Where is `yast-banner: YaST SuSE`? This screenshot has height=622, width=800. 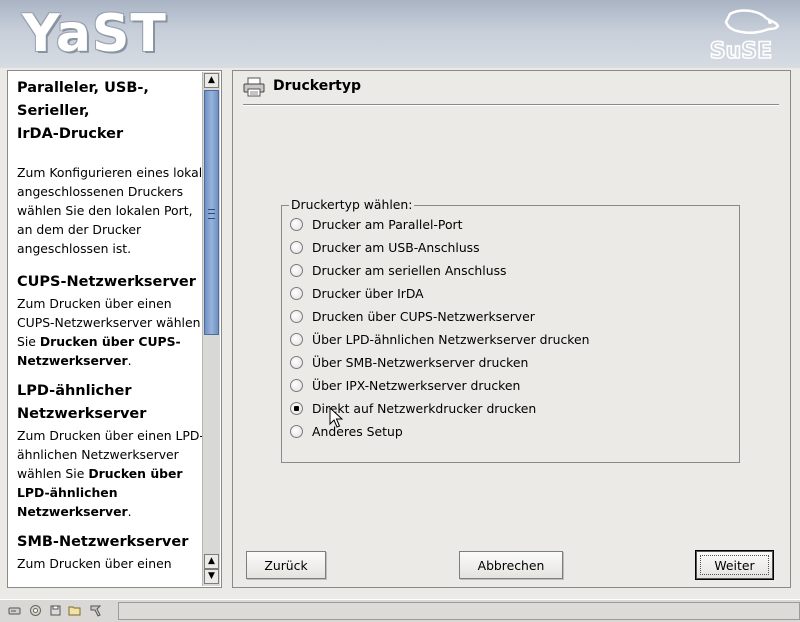 yast-banner: YaST SuSE is located at coordinates (400, 34).